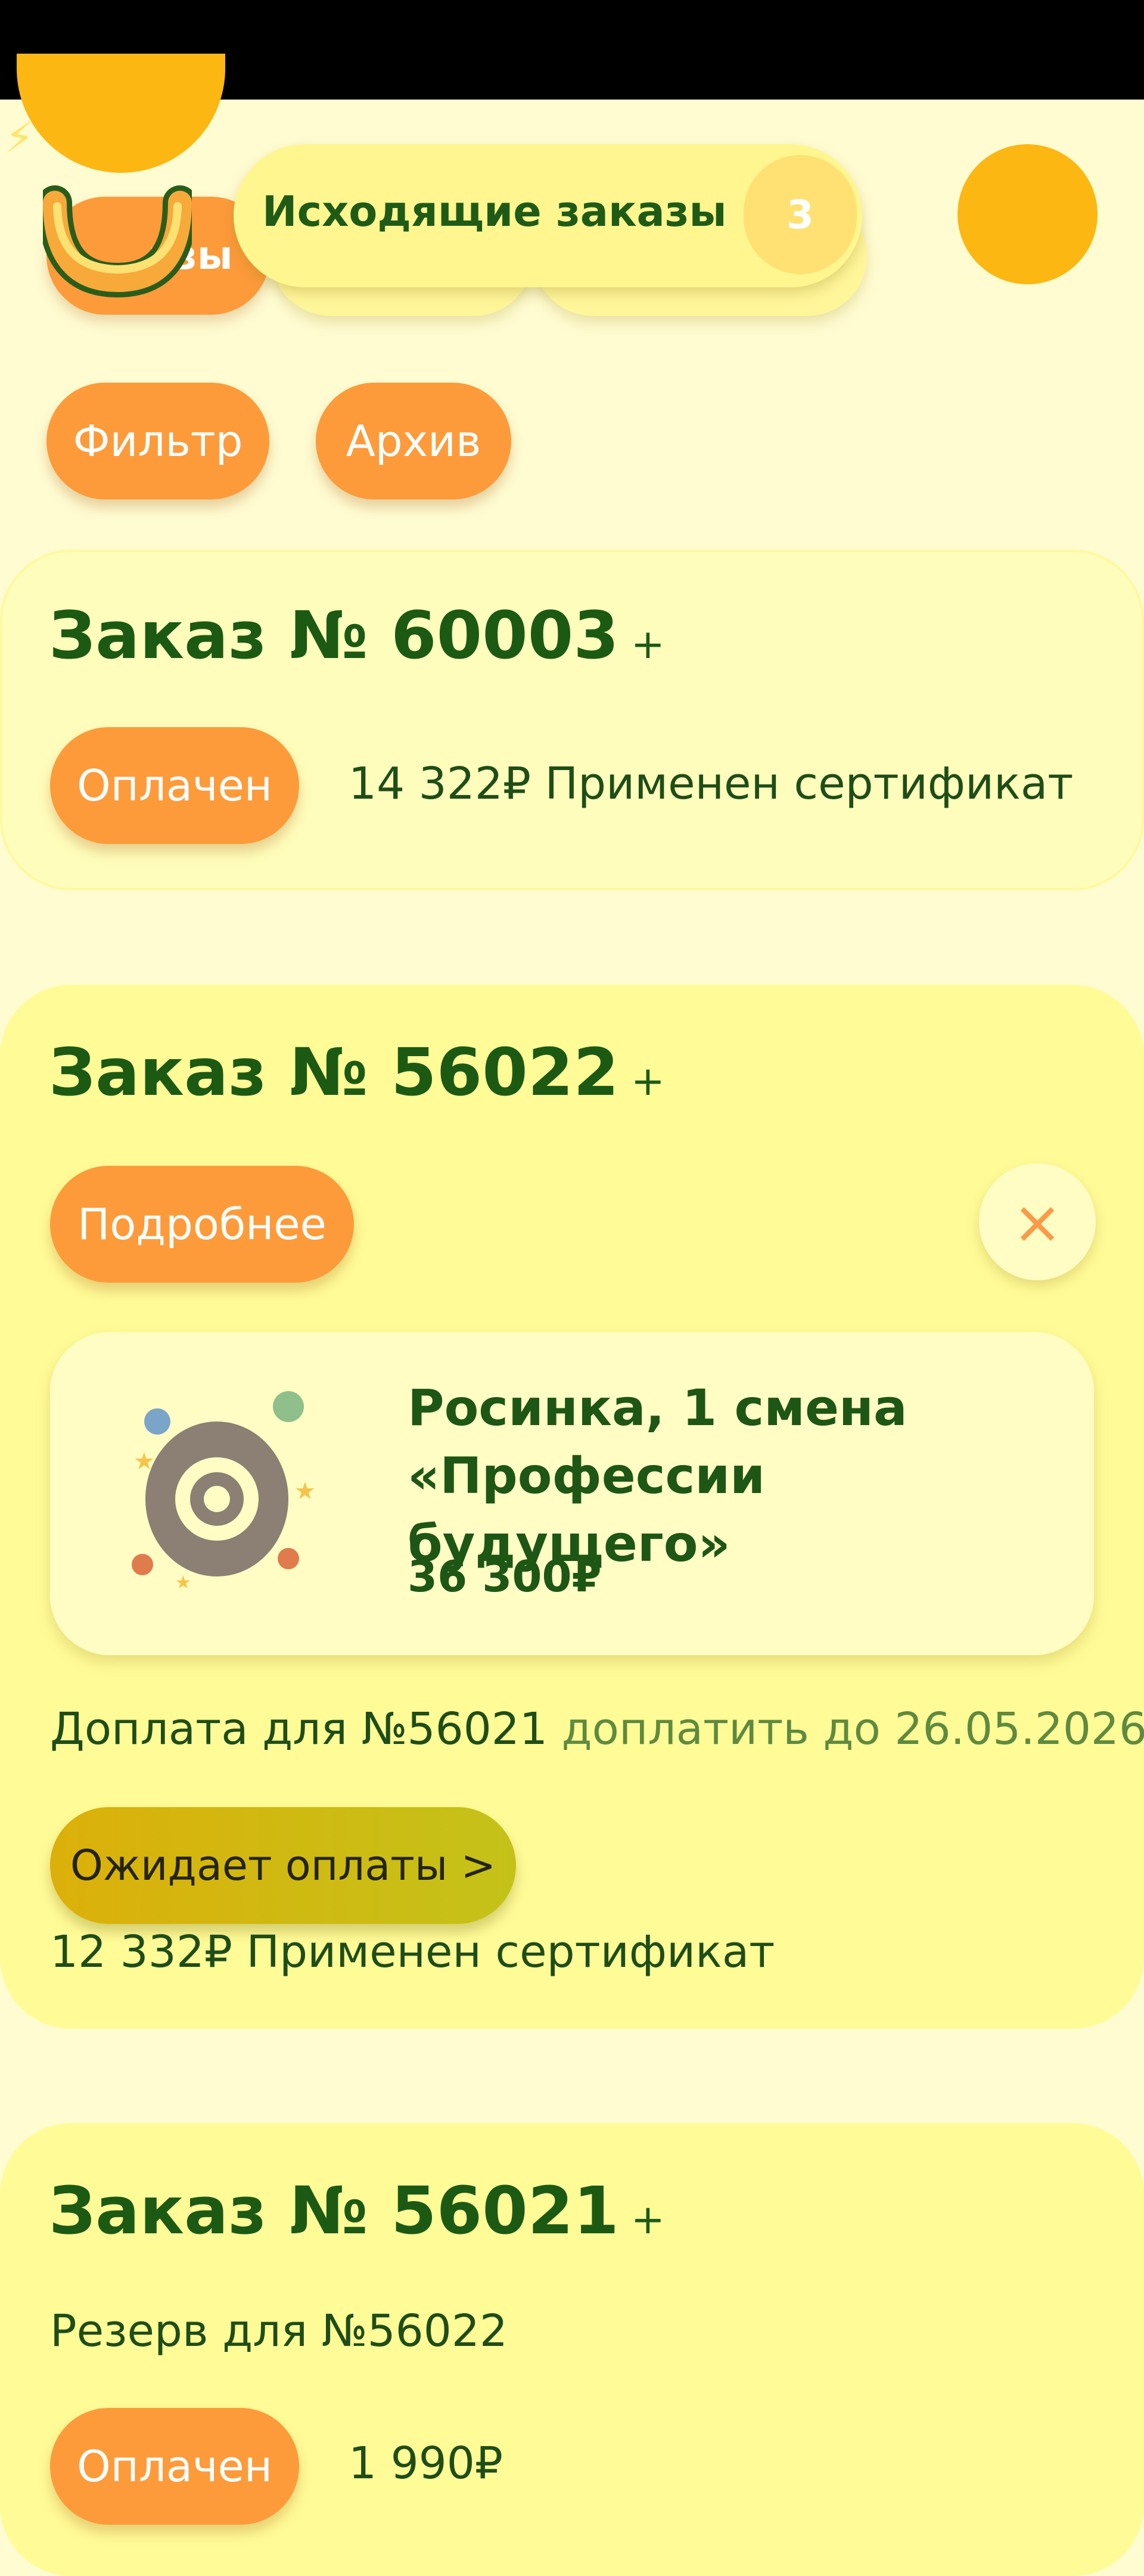 This screenshot has width=1144, height=2576. I want to click on order-price: 12 332₽ Применен сертификат, so click(412, 1952).